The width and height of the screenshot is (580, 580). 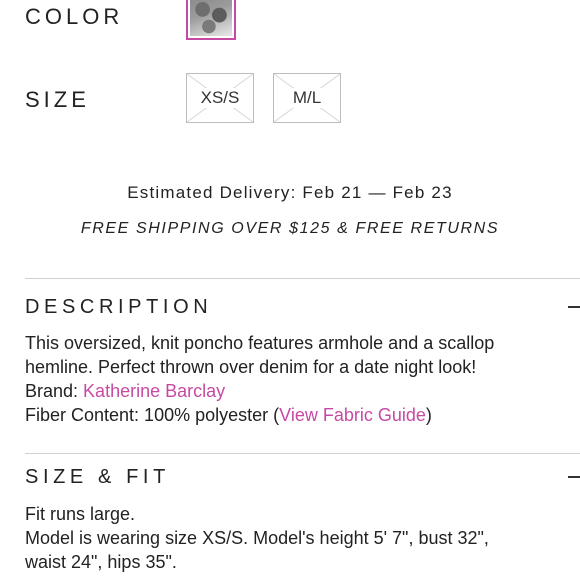 I want to click on brand-line: Brand: Katherine Barclay, so click(x=297, y=391).